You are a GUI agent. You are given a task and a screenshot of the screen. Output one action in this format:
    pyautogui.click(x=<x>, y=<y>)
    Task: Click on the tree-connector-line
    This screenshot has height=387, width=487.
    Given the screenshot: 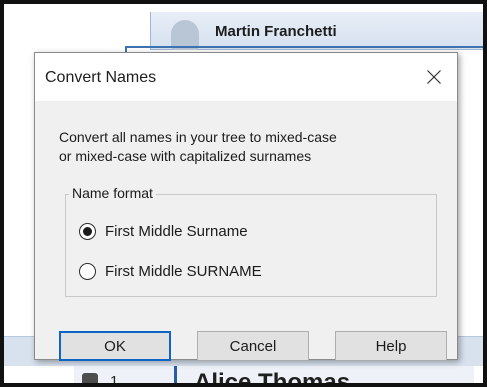 What is the action you would take?
    pyautogui.click(x=304, y=47)
    